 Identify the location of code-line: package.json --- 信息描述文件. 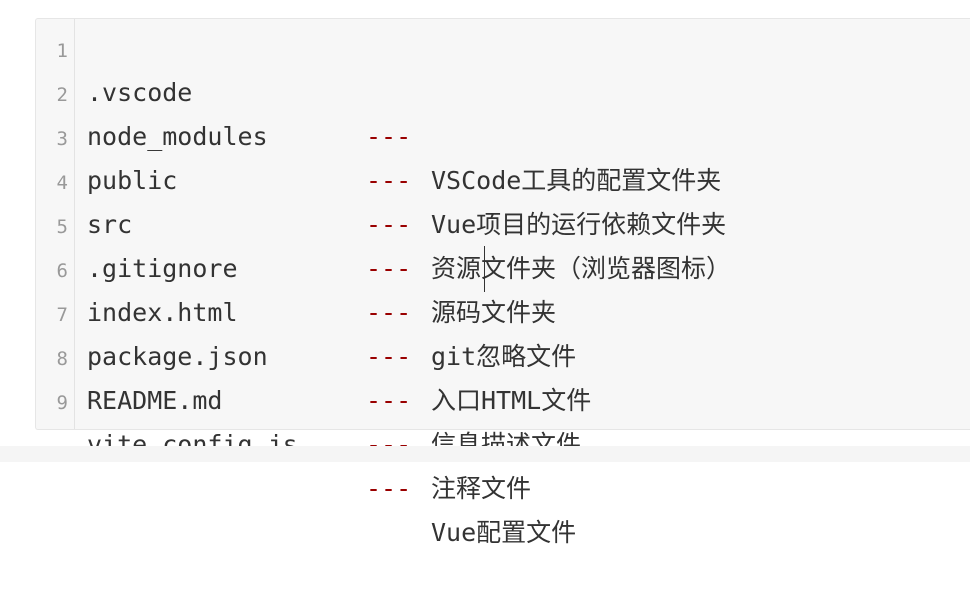
(334, 375).